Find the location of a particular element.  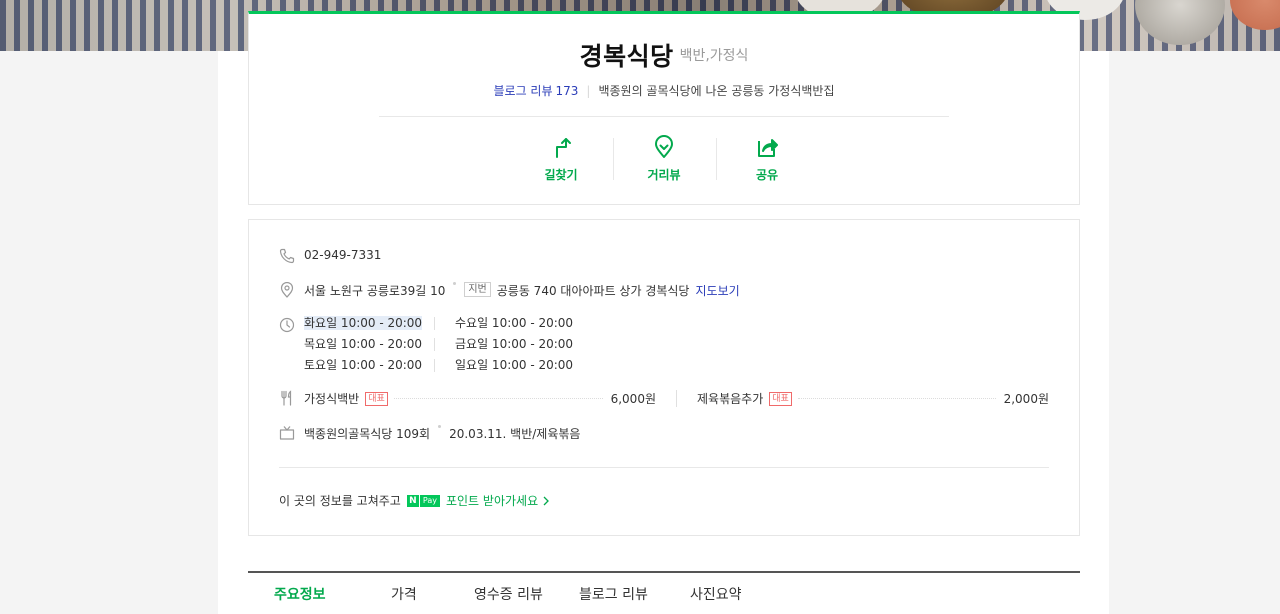

phone-row: 02-949-7331 is located at coordinates (330, 256).